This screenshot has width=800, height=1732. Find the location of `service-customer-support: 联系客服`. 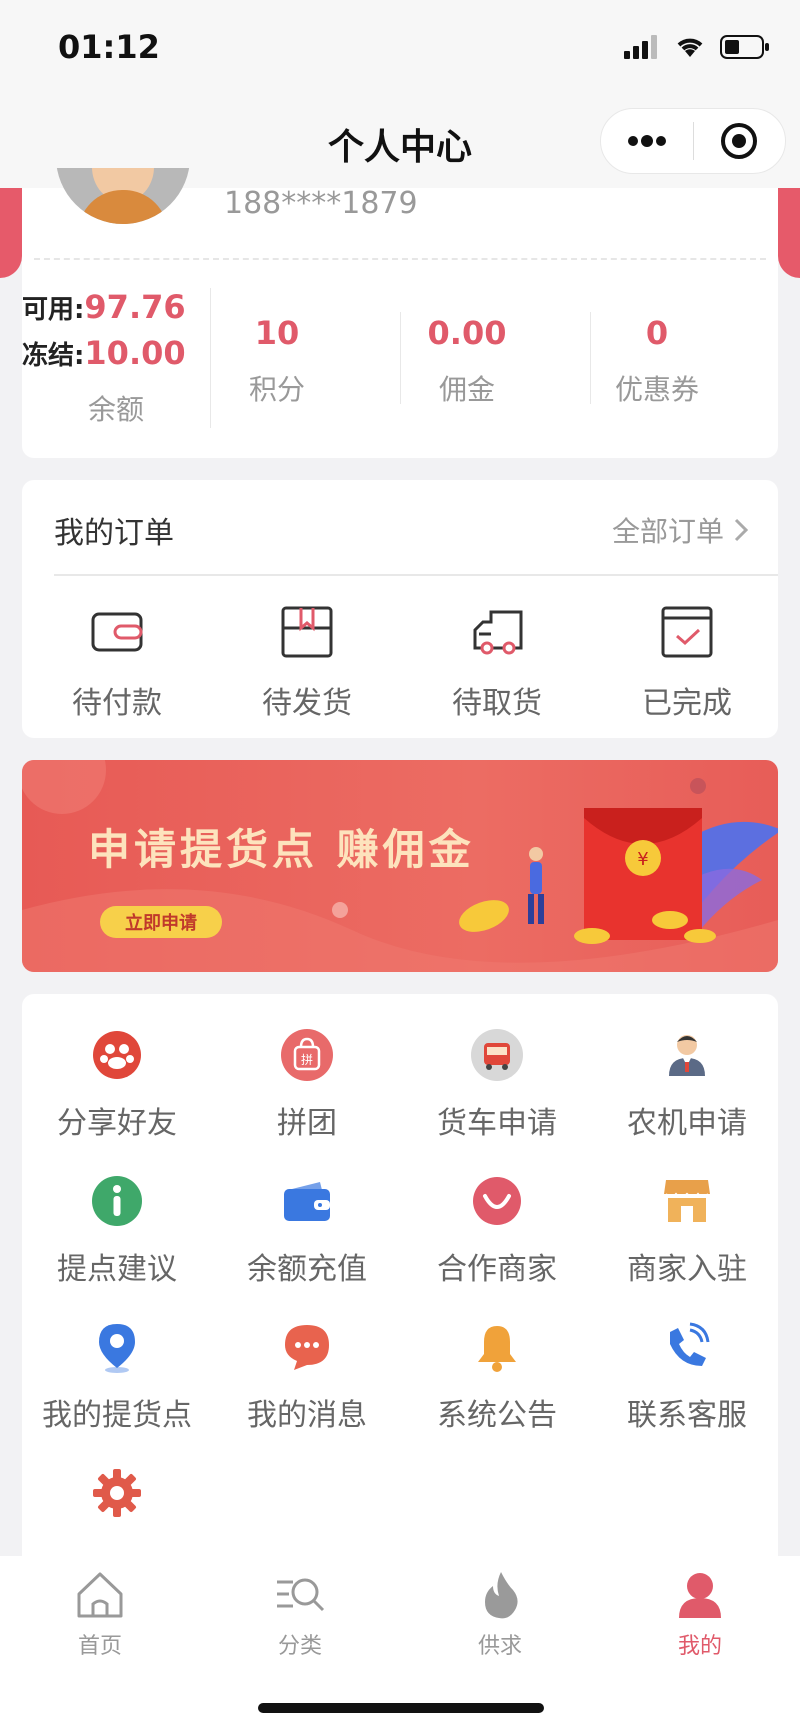

service-customer-support: 联系客服 is located at coordinates (687, 1377).